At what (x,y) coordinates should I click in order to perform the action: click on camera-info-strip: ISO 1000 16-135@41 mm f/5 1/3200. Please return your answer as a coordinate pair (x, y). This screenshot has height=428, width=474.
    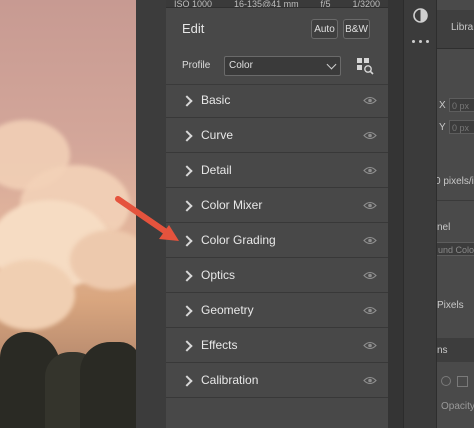
    Looking at the image, I should click on (277, 4).